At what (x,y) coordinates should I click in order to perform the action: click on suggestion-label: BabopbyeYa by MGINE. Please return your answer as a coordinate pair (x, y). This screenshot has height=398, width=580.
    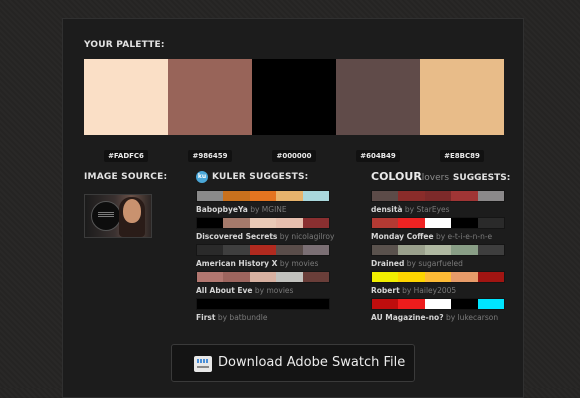
    Looking at the image, I should click on (263, 209).